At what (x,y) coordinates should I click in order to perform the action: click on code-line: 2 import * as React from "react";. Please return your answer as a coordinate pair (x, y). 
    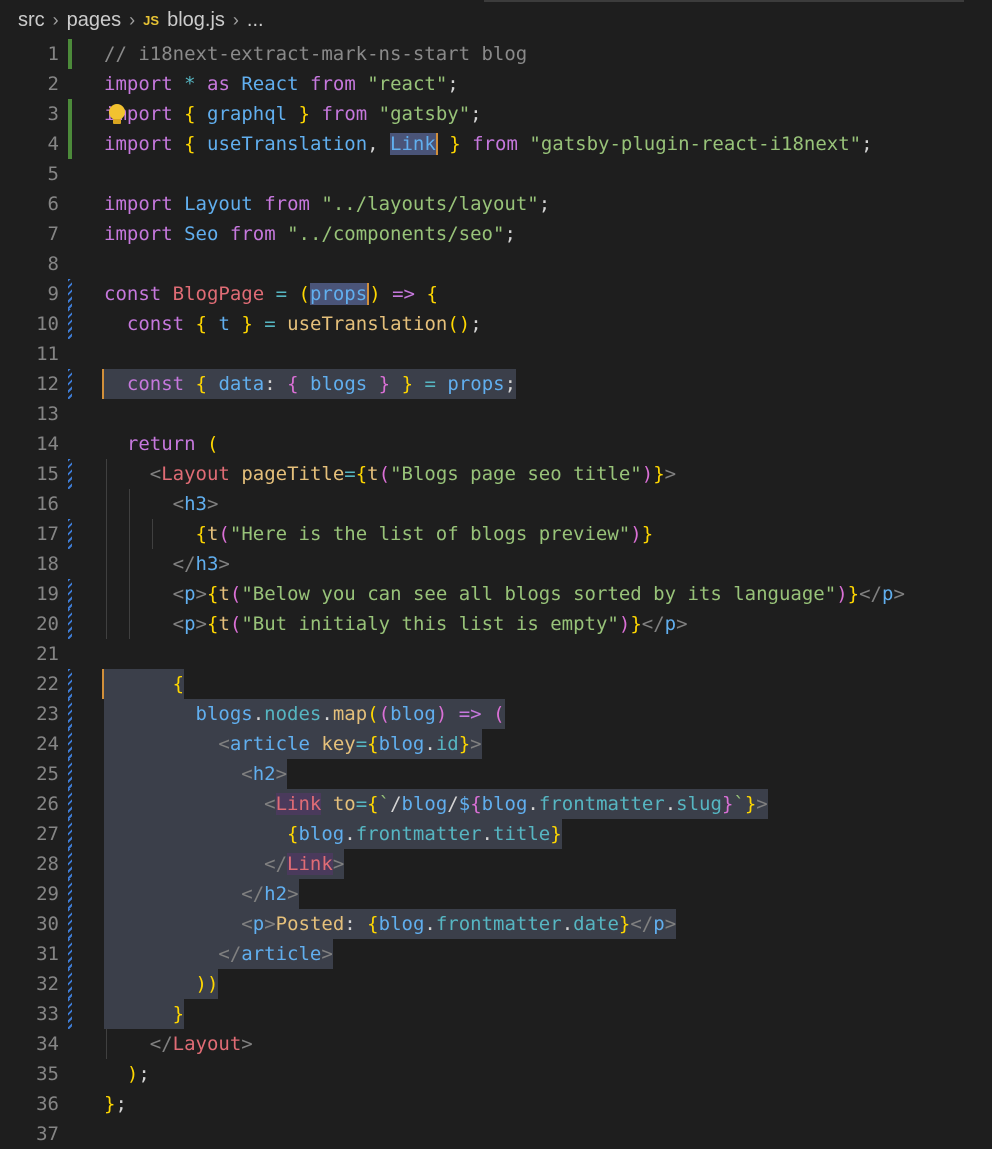
    Looking at the image, I should click on (496, 84).